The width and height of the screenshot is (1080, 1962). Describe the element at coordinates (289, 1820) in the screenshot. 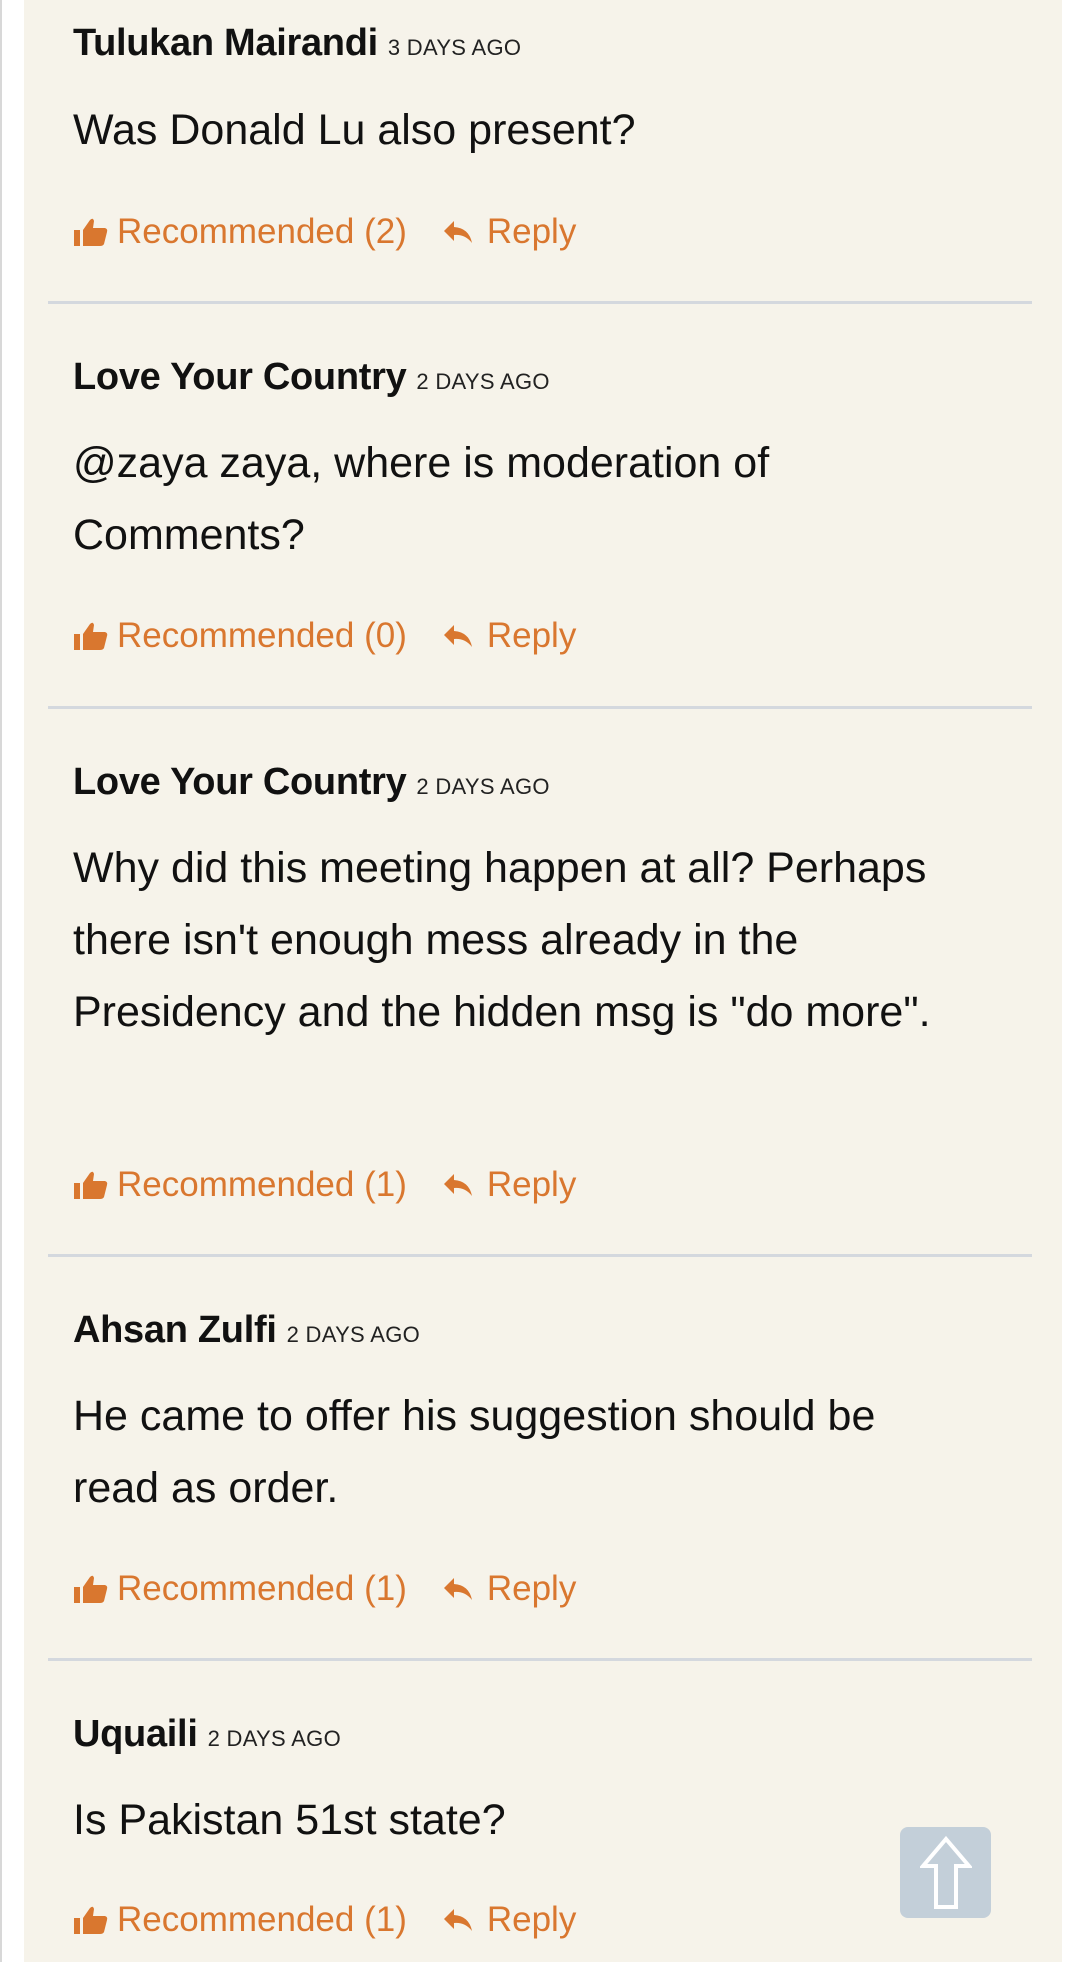

I see `comment-text: Is Pakistan 51st state?` at that location.